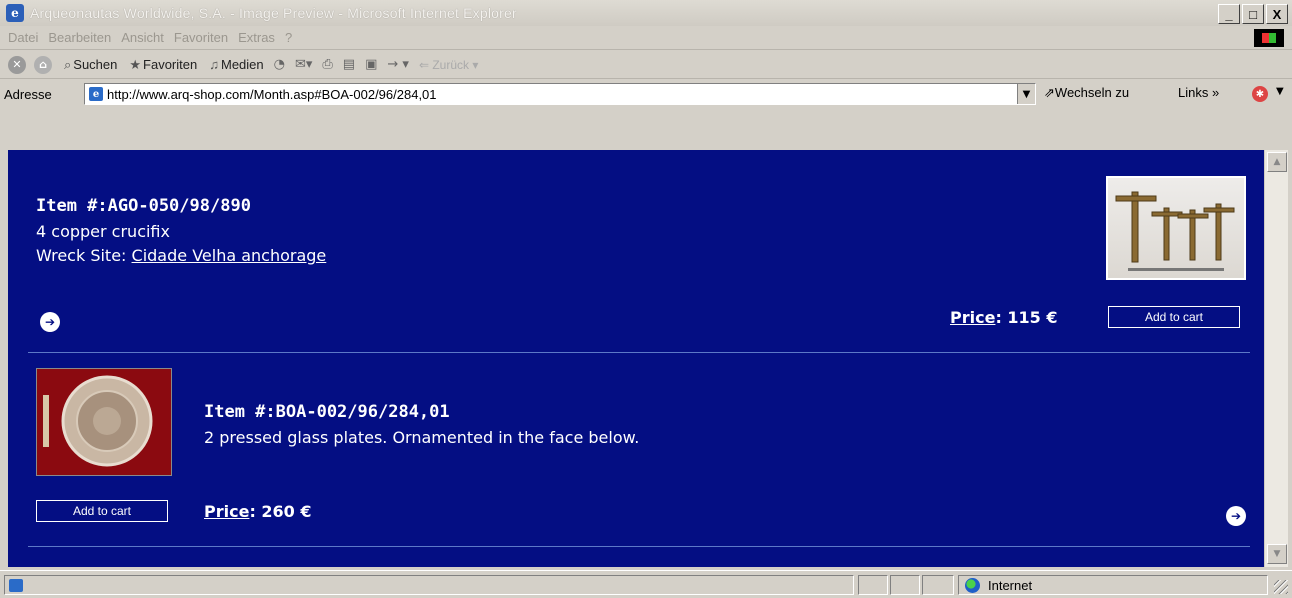  I want to click on crucifix-image, so click(1175, 231).